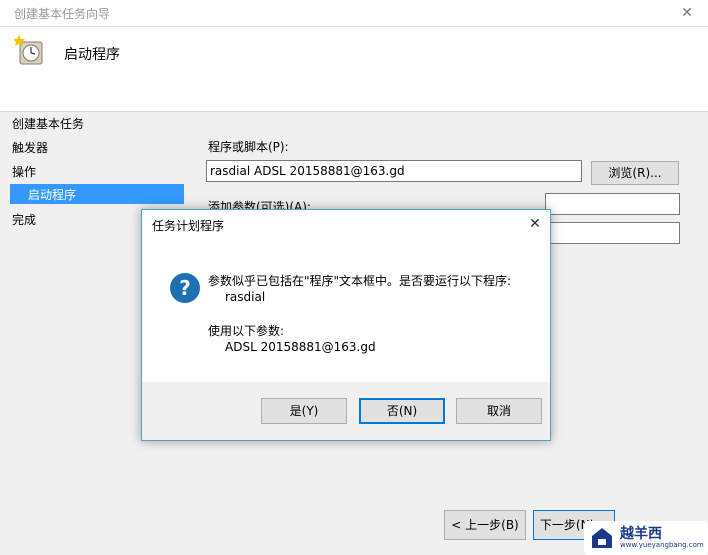 This screenshot has width=708, height=555. I want to click on program-label: 程序或脚本(P):, so click(248, 147).